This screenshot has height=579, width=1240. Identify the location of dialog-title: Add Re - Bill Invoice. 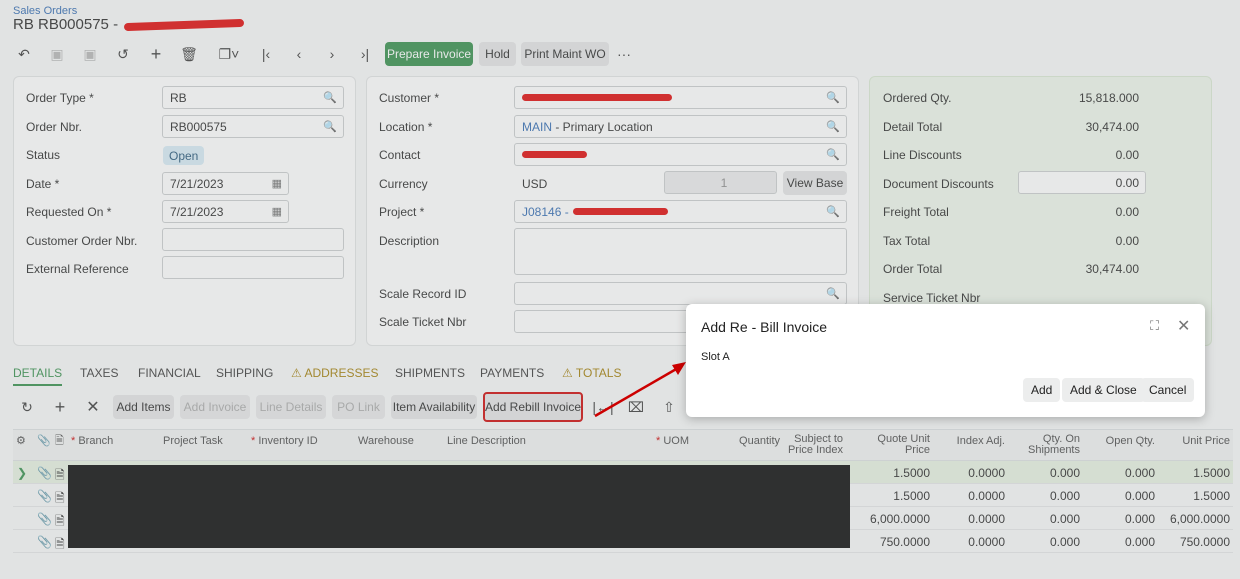
(764, 327).